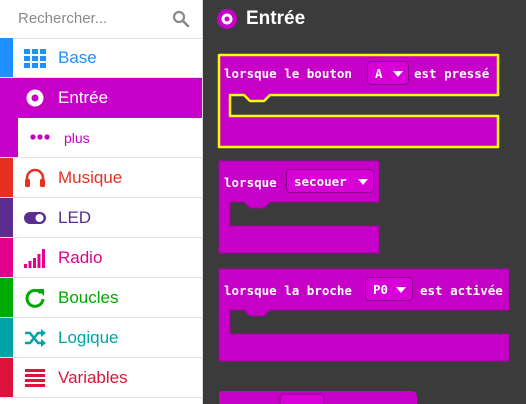 Image resolution: width=526 pixels, height=404 pixels. What do you see at coordinates (77, 138) in the screenshot?
I see `subcategory-label: plus` at bounding box center [77, 138].